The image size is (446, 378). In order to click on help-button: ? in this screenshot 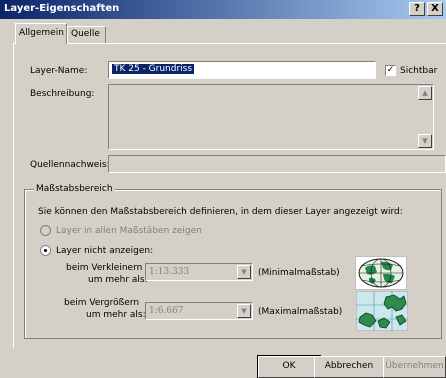, I will do `click(417, 9)`.